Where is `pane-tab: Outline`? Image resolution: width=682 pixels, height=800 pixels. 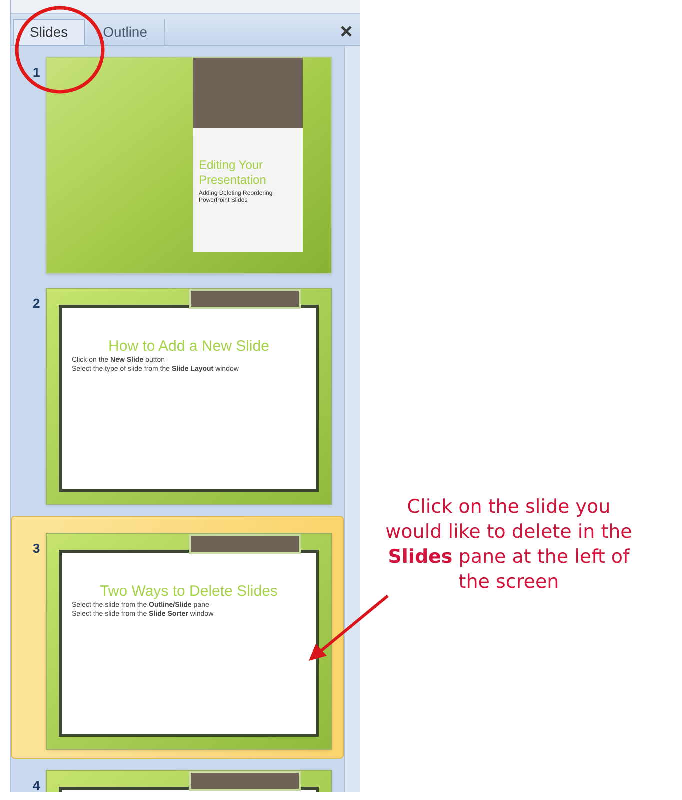
pane-tab: Outline is located at coordinates (125, 32).